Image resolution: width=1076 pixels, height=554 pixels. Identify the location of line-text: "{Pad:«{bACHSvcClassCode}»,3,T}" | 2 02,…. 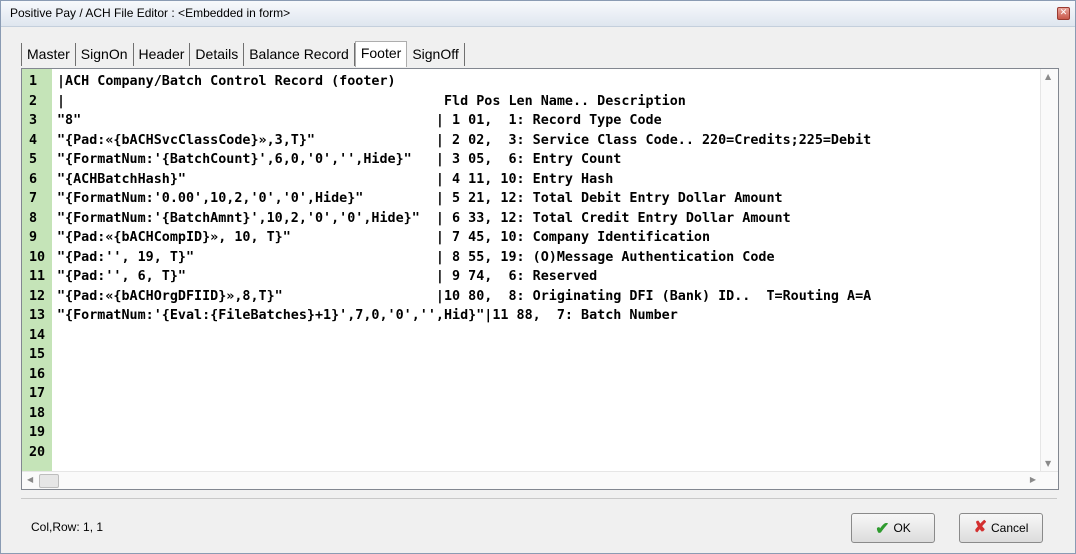
(464, 141).